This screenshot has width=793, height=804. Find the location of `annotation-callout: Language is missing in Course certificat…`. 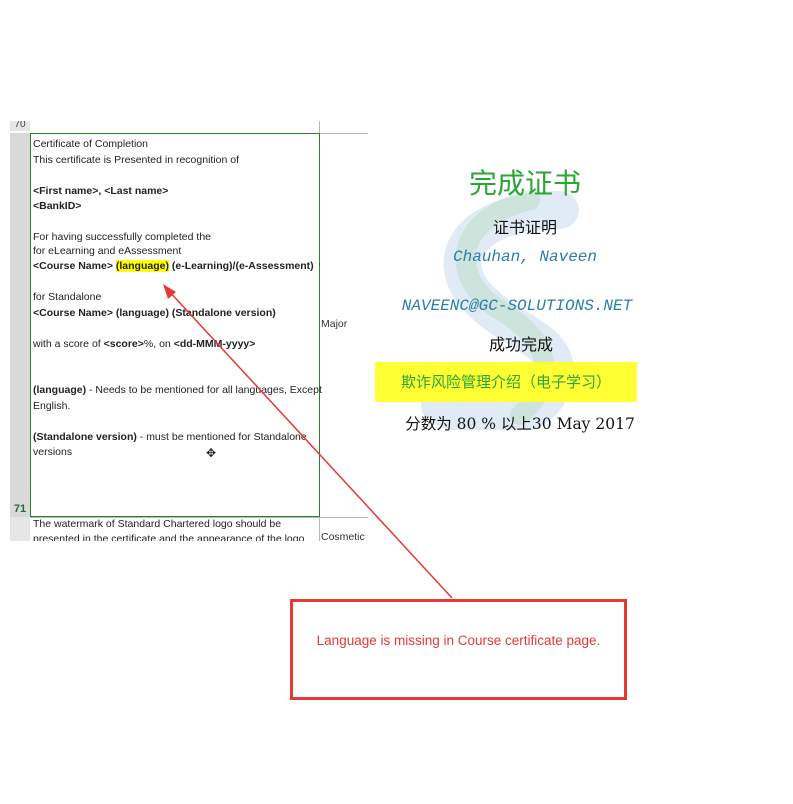

annotation-callout: Language is missing in Course certificat… is located at coordinates (458, 649).